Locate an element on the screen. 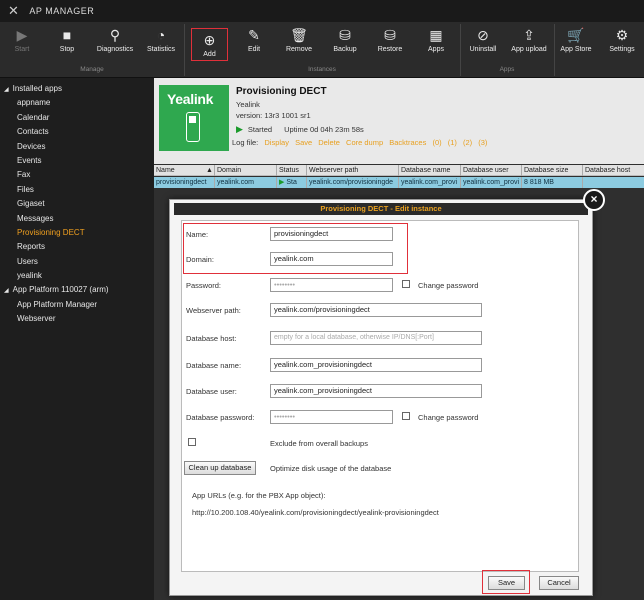  sidebar-item-devices: Devices is located at coordinates (77, 147).